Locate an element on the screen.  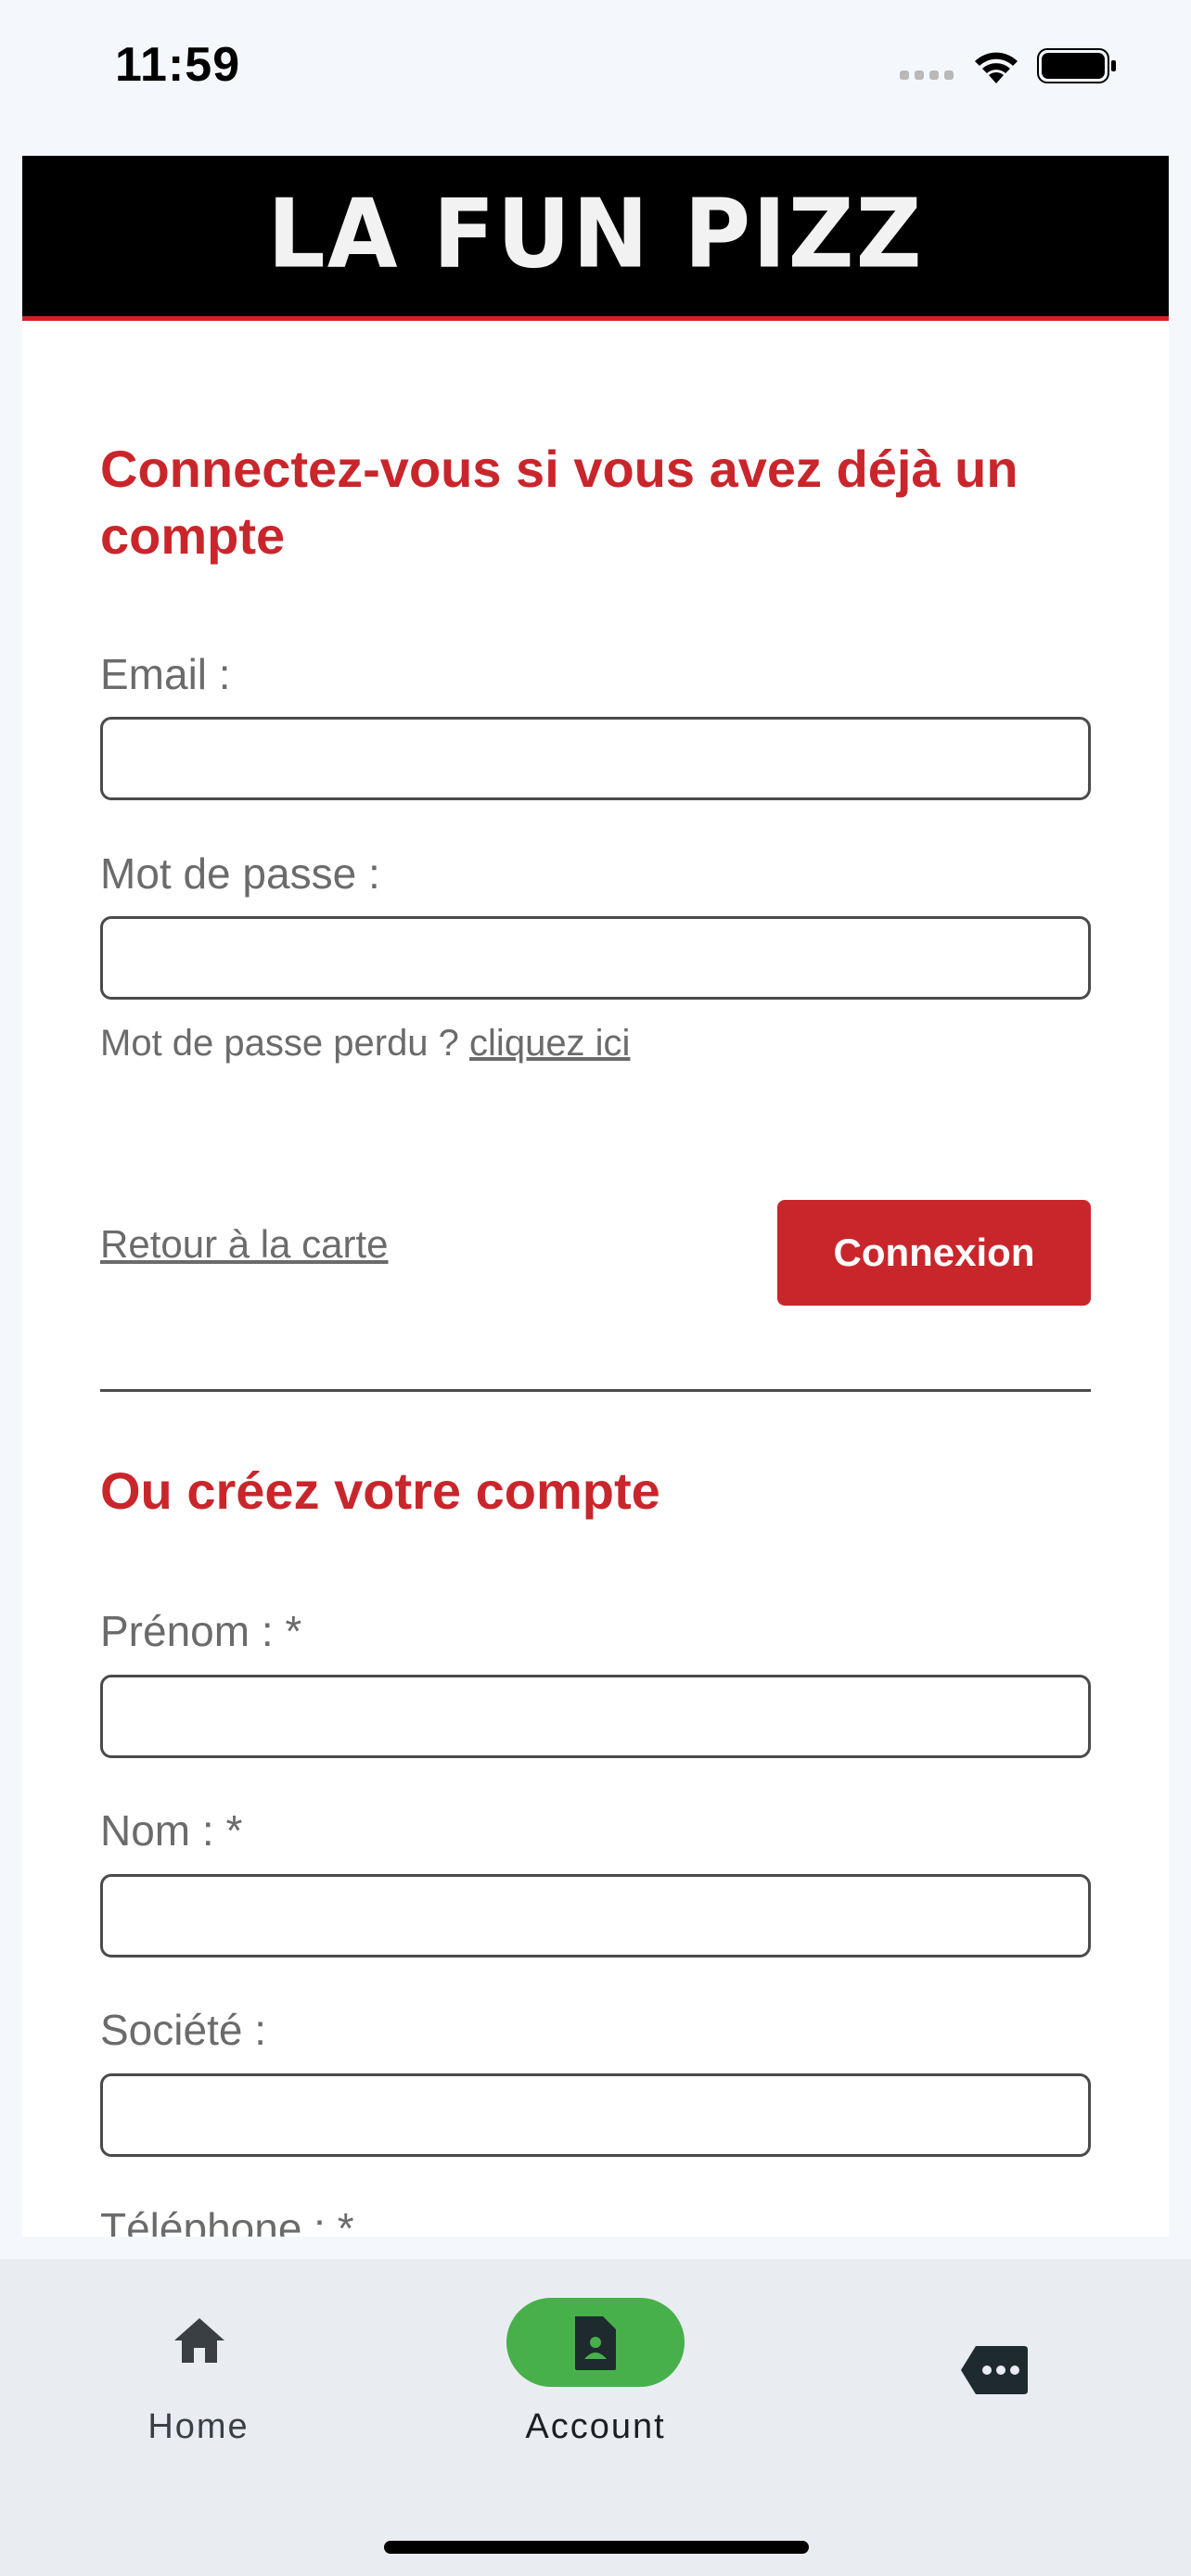
firstname-field is located at coordinates (595, 1716).